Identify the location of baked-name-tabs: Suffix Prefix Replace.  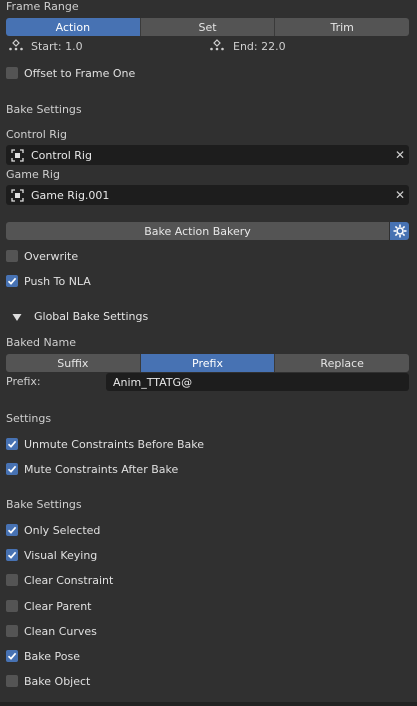
(207, 363).